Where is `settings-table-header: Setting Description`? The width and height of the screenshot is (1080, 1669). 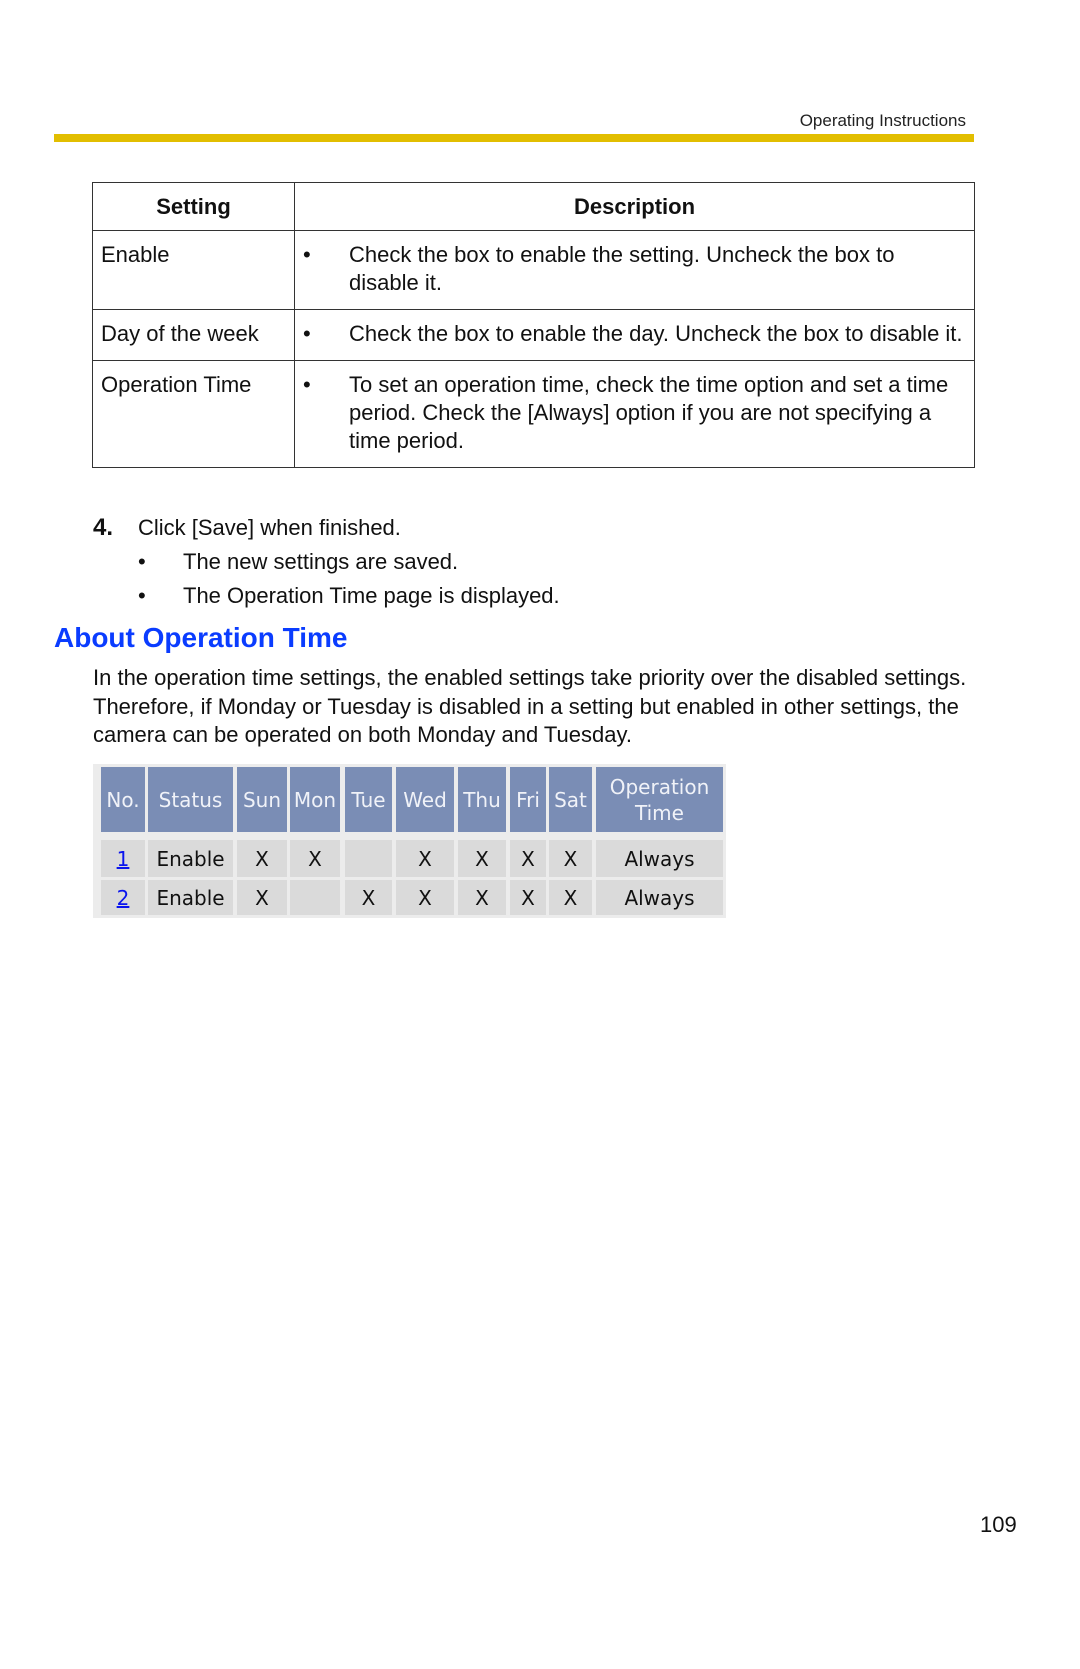 settings-table-header: Setting Description is located at coordinates (533, 206).